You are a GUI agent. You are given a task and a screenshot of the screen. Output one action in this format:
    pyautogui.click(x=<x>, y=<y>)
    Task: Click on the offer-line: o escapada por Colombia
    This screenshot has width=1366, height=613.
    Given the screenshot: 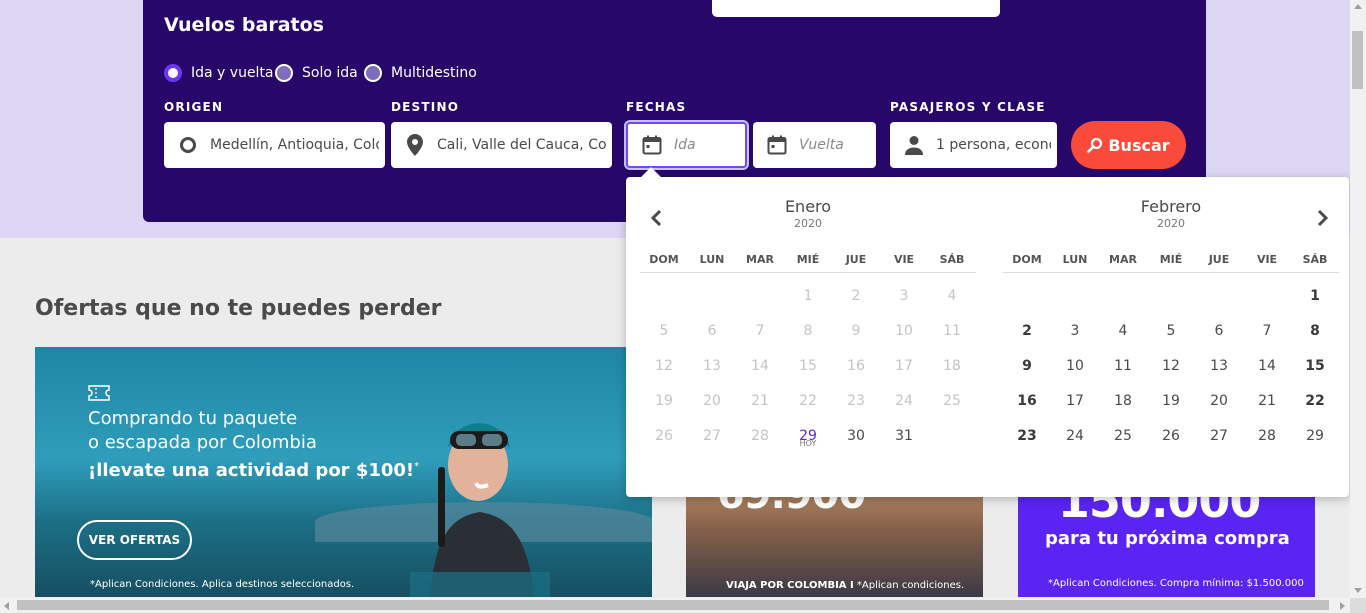 What is the action you would take?
    pyautogui.click(x=202, y=442)
    